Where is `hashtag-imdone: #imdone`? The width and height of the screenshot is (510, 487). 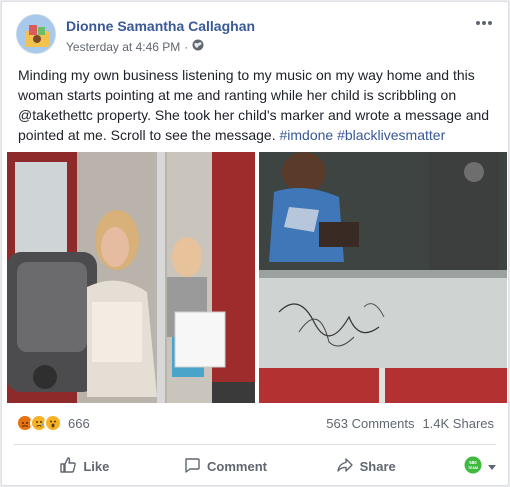
hashtag-imdone: #imdone is located at coordinates (306, 135).